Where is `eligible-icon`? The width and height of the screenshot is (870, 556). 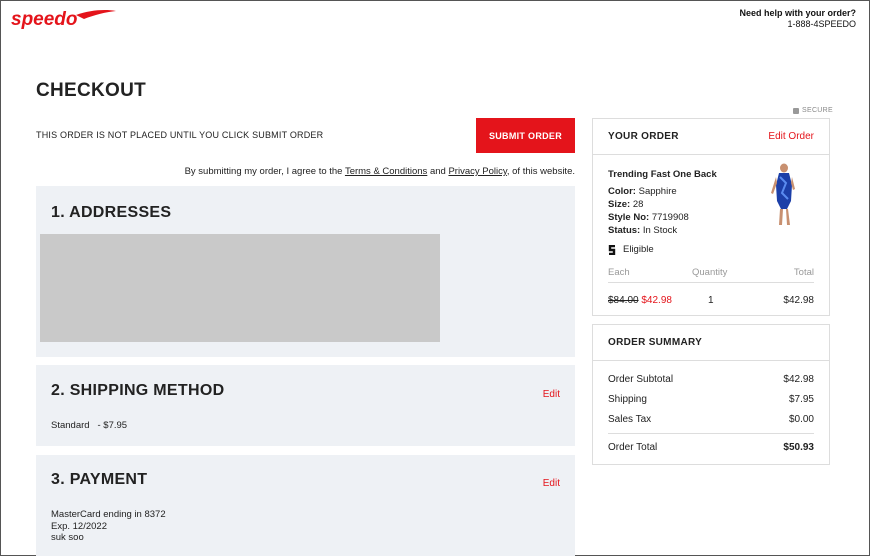
eligible-icon is located at coordinates (612, 249).